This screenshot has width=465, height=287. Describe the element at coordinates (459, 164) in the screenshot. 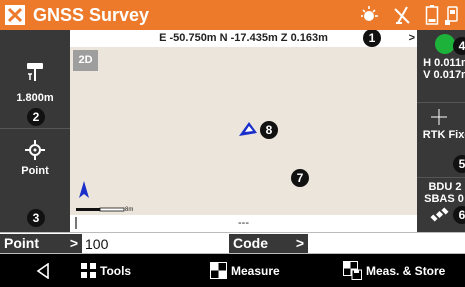

I see `callout-badge-5: 5` at that location.